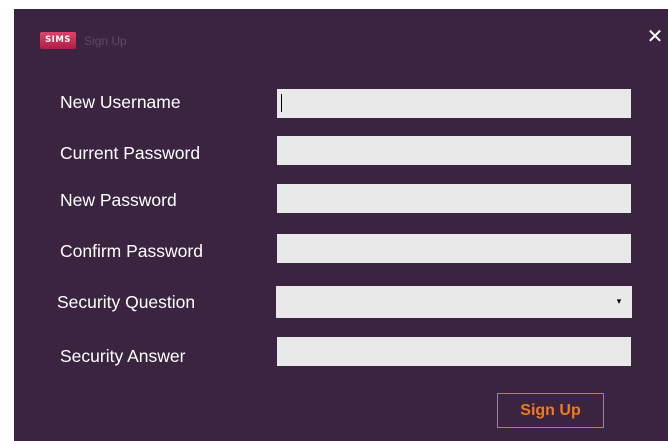 This screenshot has width=668, height=441. What do you see at coordinates (550, 410) in the screenshot?
I see `sign-up-button: Sign Up` at bounding box center [550, 410].